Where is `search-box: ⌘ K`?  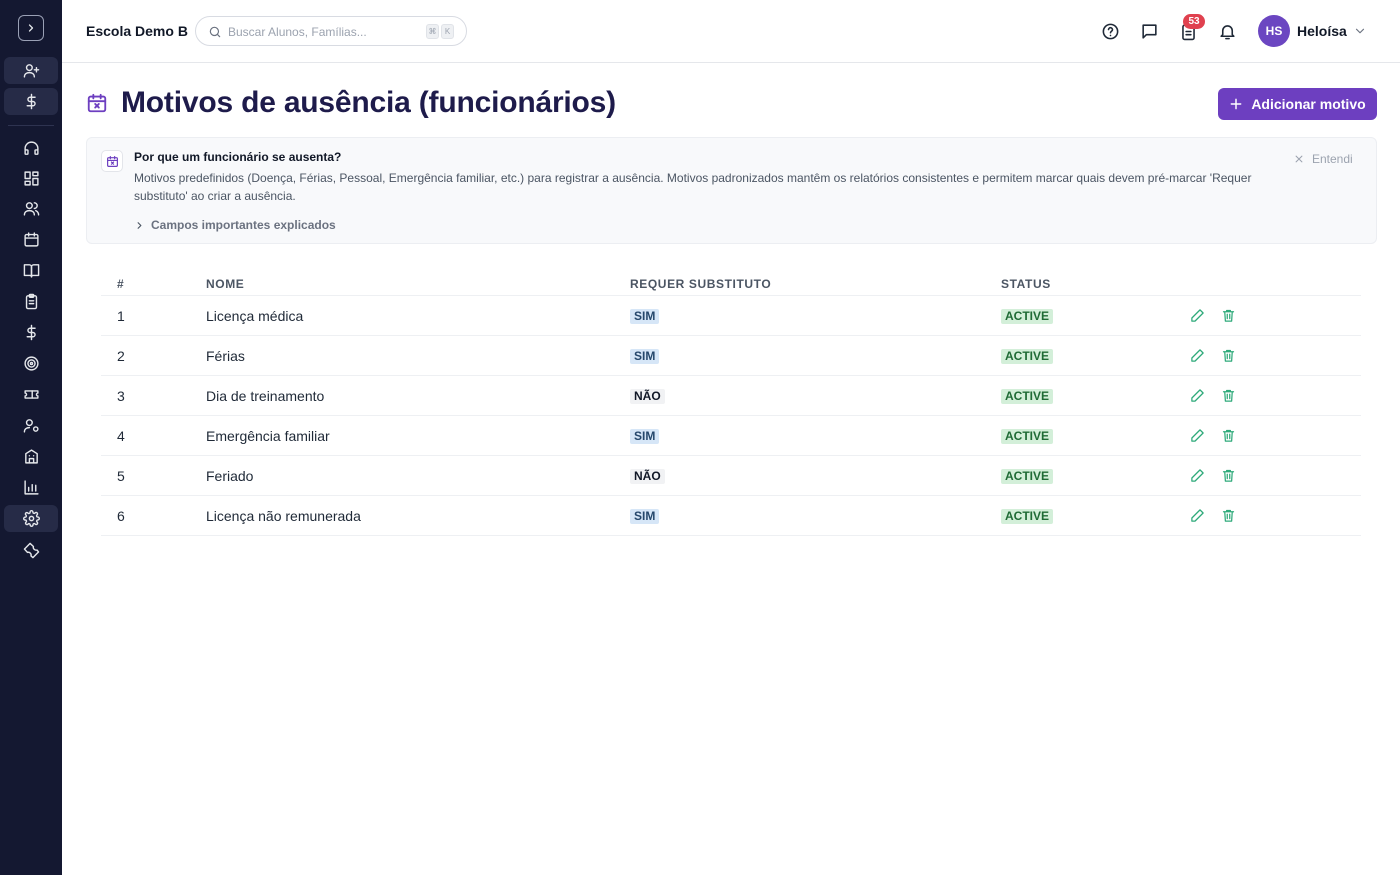 search-box: ⌘ K is located at coordinates (331, 31).